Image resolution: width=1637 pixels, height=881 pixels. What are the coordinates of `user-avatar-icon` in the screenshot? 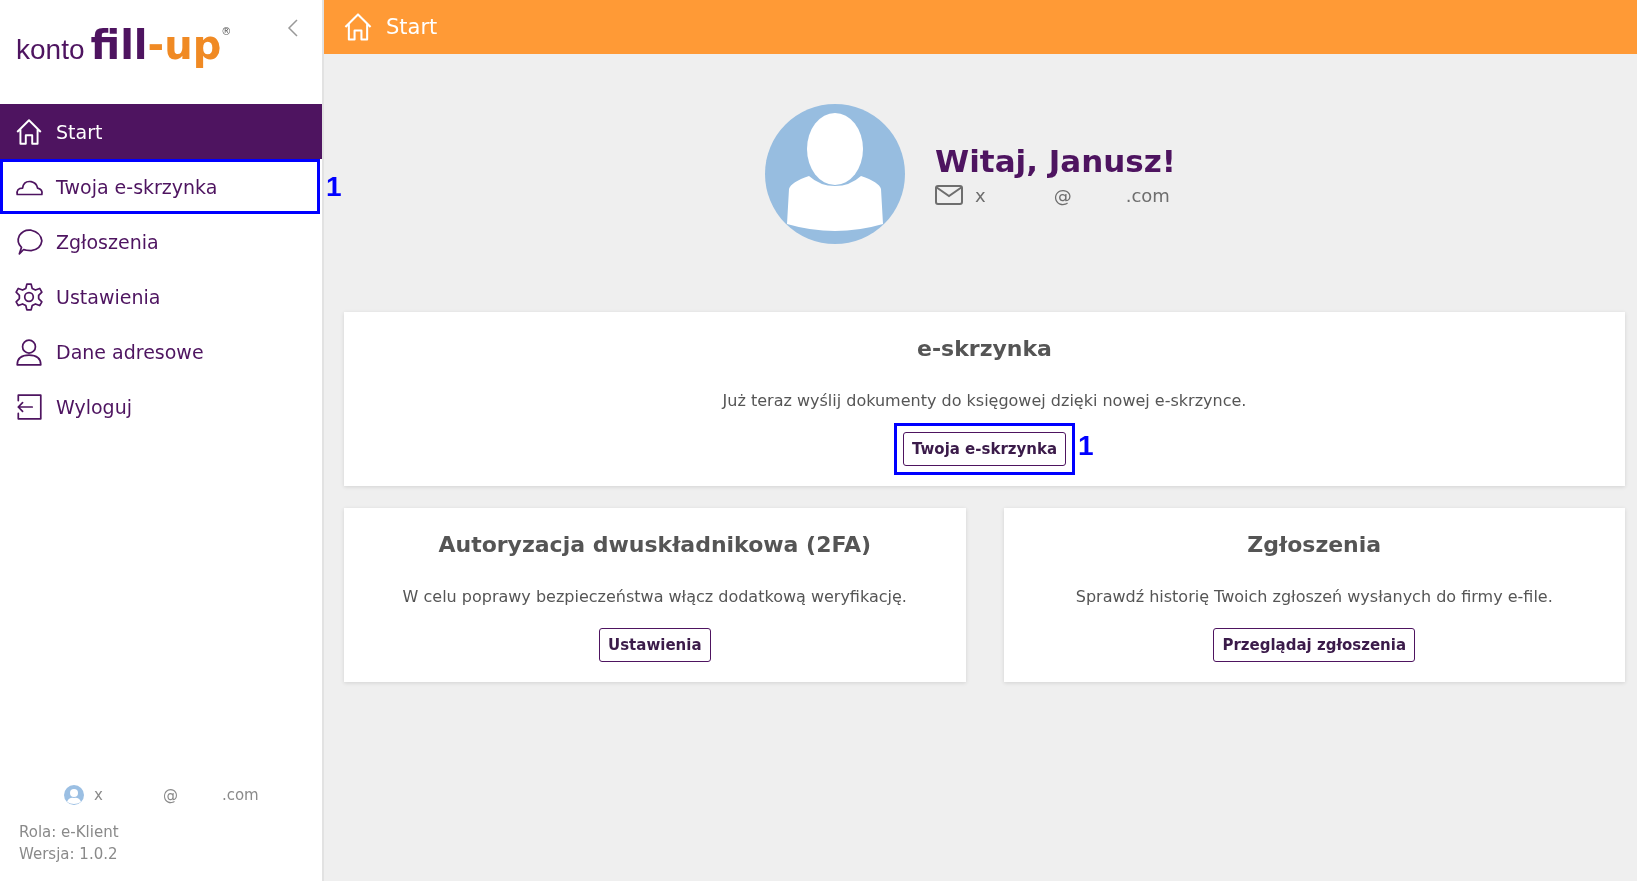 It's located at (74, 795).